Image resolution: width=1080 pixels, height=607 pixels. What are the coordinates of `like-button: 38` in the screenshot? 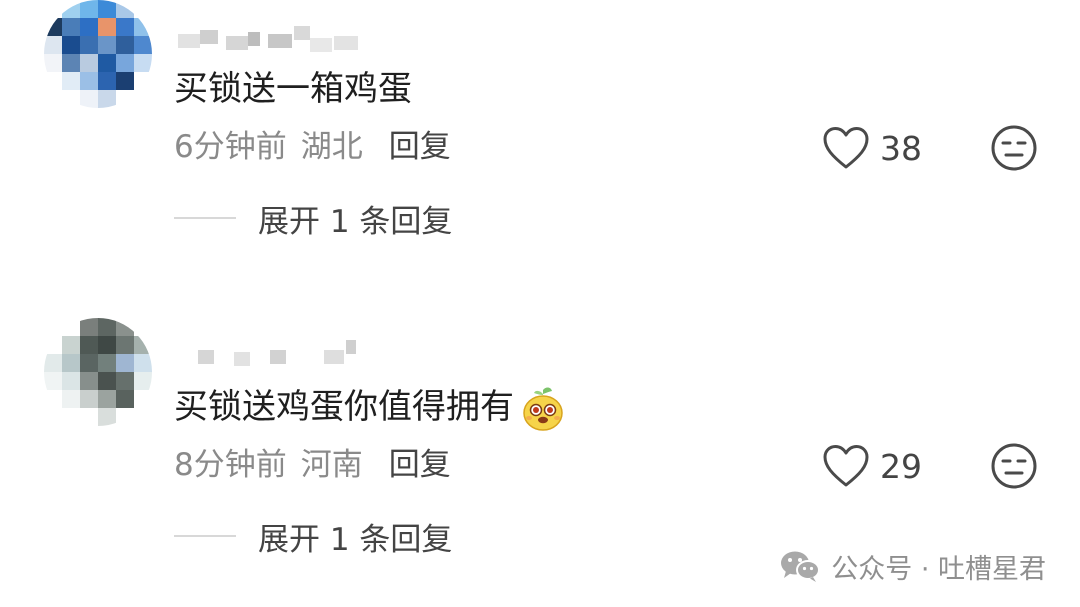 It's located at (872, 148).